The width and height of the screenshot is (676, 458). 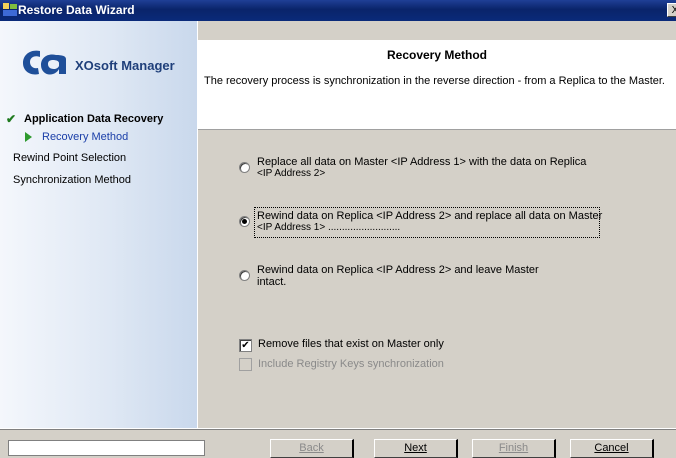 I want to click on ca-logo-icon, so click(x=44, y=62).